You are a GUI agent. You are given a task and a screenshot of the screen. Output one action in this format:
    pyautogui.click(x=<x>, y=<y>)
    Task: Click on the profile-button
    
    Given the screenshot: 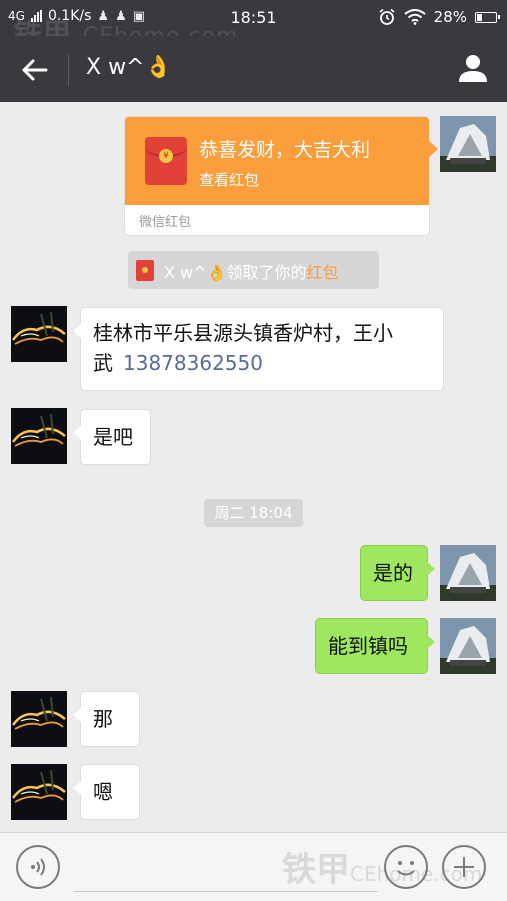 What is the action you would take?
    pyautogui.click(x=473, y=68)
    